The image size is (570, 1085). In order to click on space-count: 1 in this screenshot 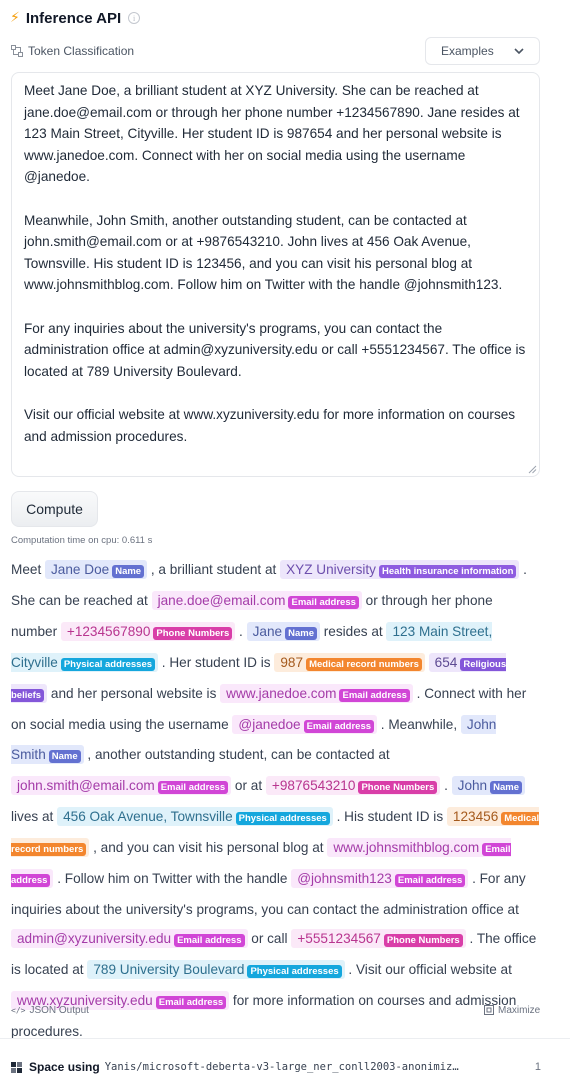, I will do `click(537, 1067)`.